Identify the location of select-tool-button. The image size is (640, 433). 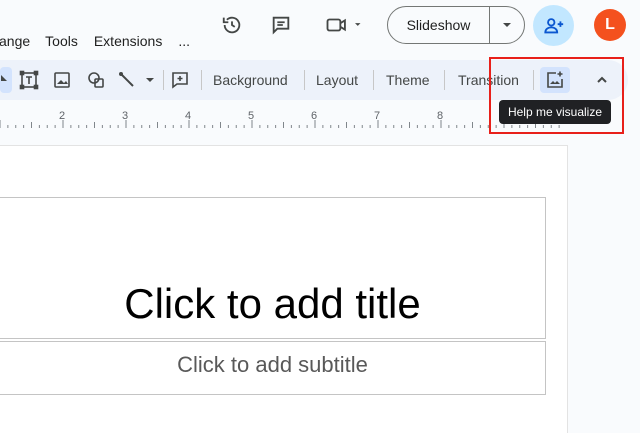
(6, 80).